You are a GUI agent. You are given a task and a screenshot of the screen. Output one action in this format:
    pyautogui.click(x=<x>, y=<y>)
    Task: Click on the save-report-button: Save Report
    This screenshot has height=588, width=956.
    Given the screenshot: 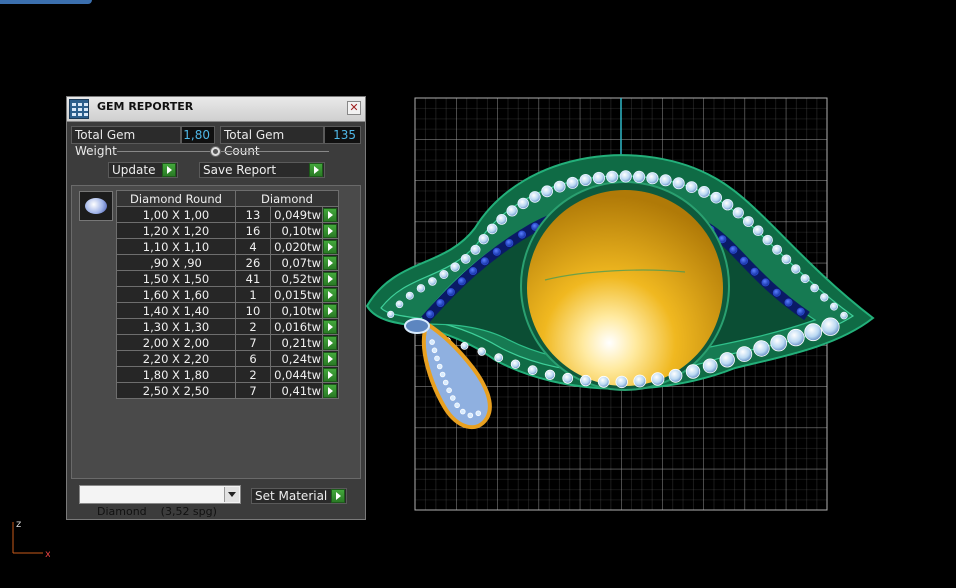 What is the action you would take?
    pyautogui.click(x=262, y=170)
    